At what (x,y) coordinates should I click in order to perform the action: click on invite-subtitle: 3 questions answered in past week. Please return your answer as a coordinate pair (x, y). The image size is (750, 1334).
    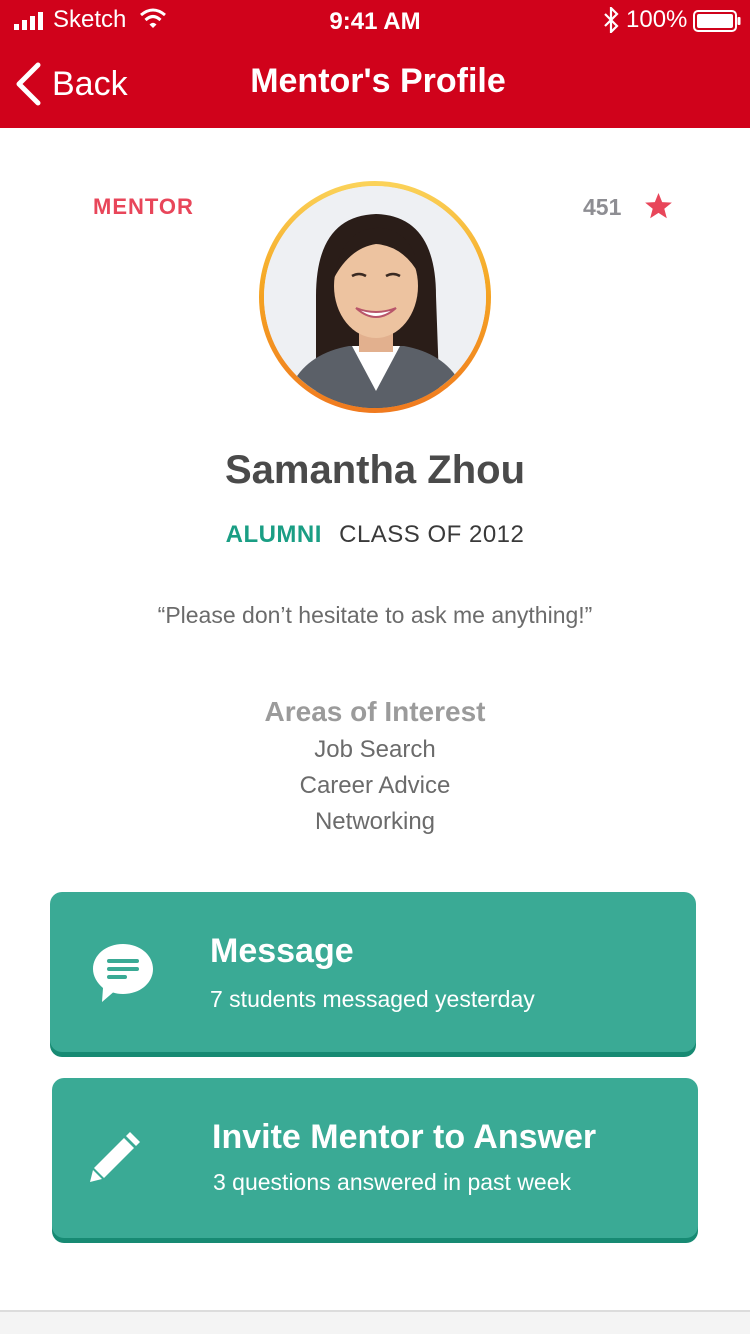
    Looking at the image, I should click on (392, 1182).